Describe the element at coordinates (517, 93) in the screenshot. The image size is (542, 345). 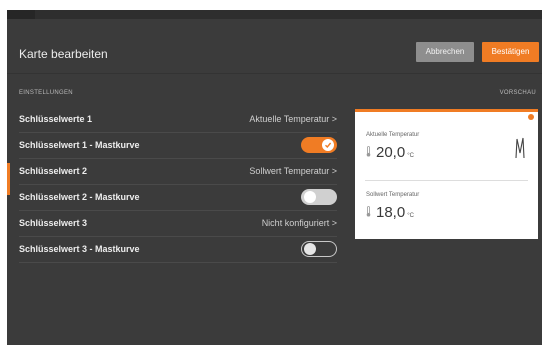
I see `preview-section-label: VORSCHAU` at that location.